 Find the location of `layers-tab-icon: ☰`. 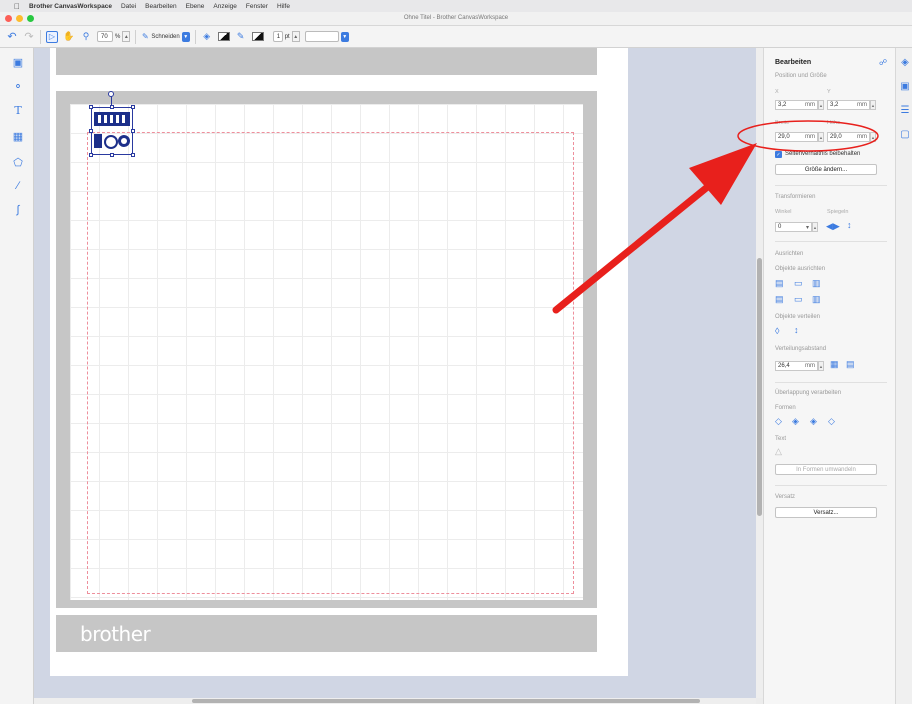

layers-tab-icon: ☰ is located at coordinates (905, 110).